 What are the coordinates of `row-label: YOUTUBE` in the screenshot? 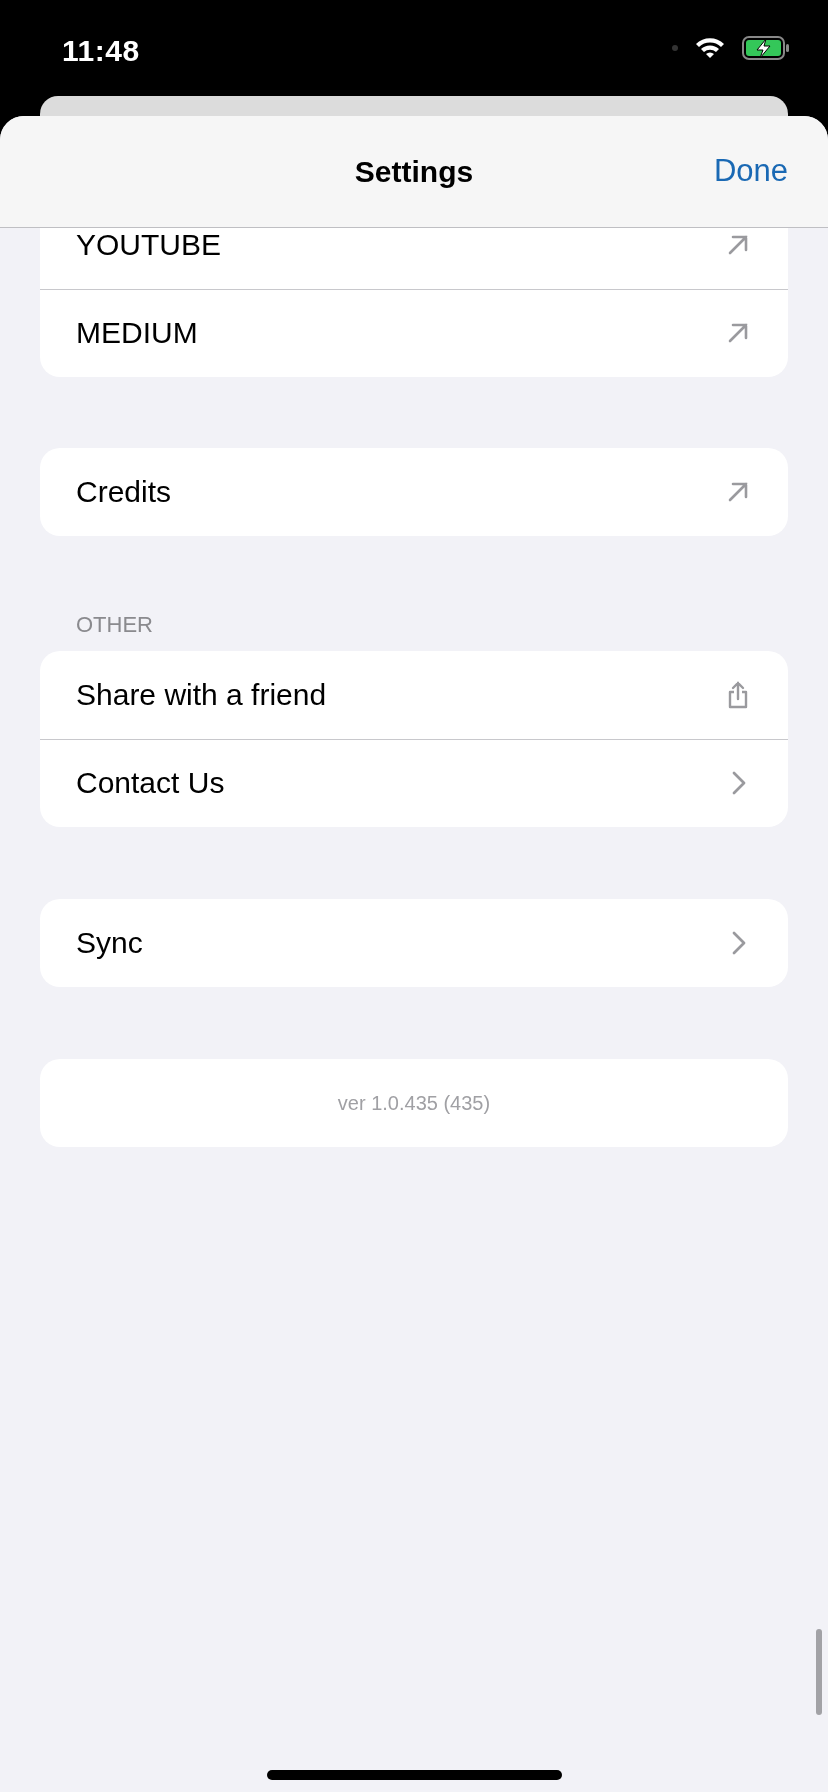 It's located at (149, 245).